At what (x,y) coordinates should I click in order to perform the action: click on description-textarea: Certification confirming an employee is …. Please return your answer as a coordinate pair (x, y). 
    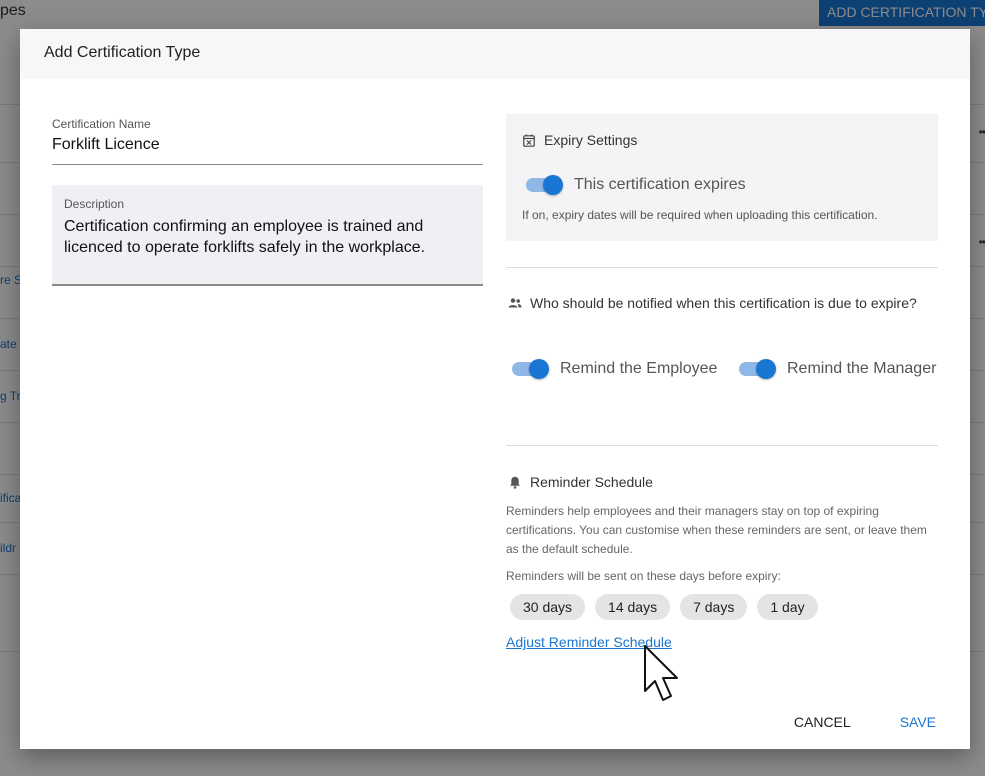
    Looking at the image, I should click on (267, 237).